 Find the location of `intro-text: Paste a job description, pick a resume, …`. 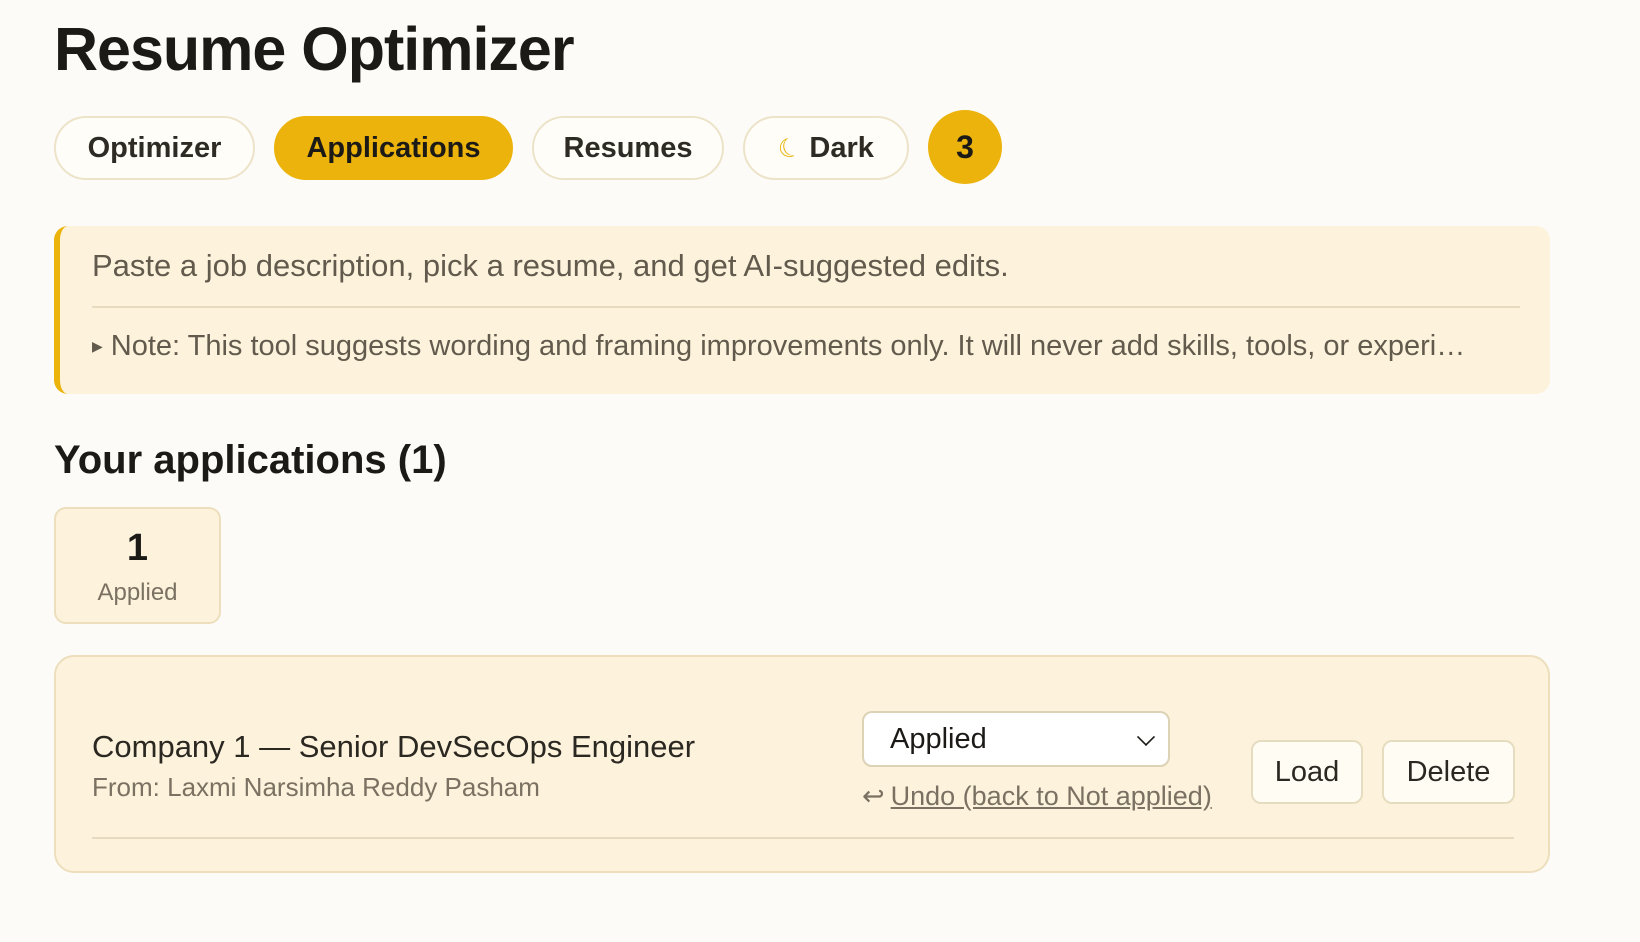

intro-text: Paste a job description, pick a resume, … is located at coordinates (550, 265).